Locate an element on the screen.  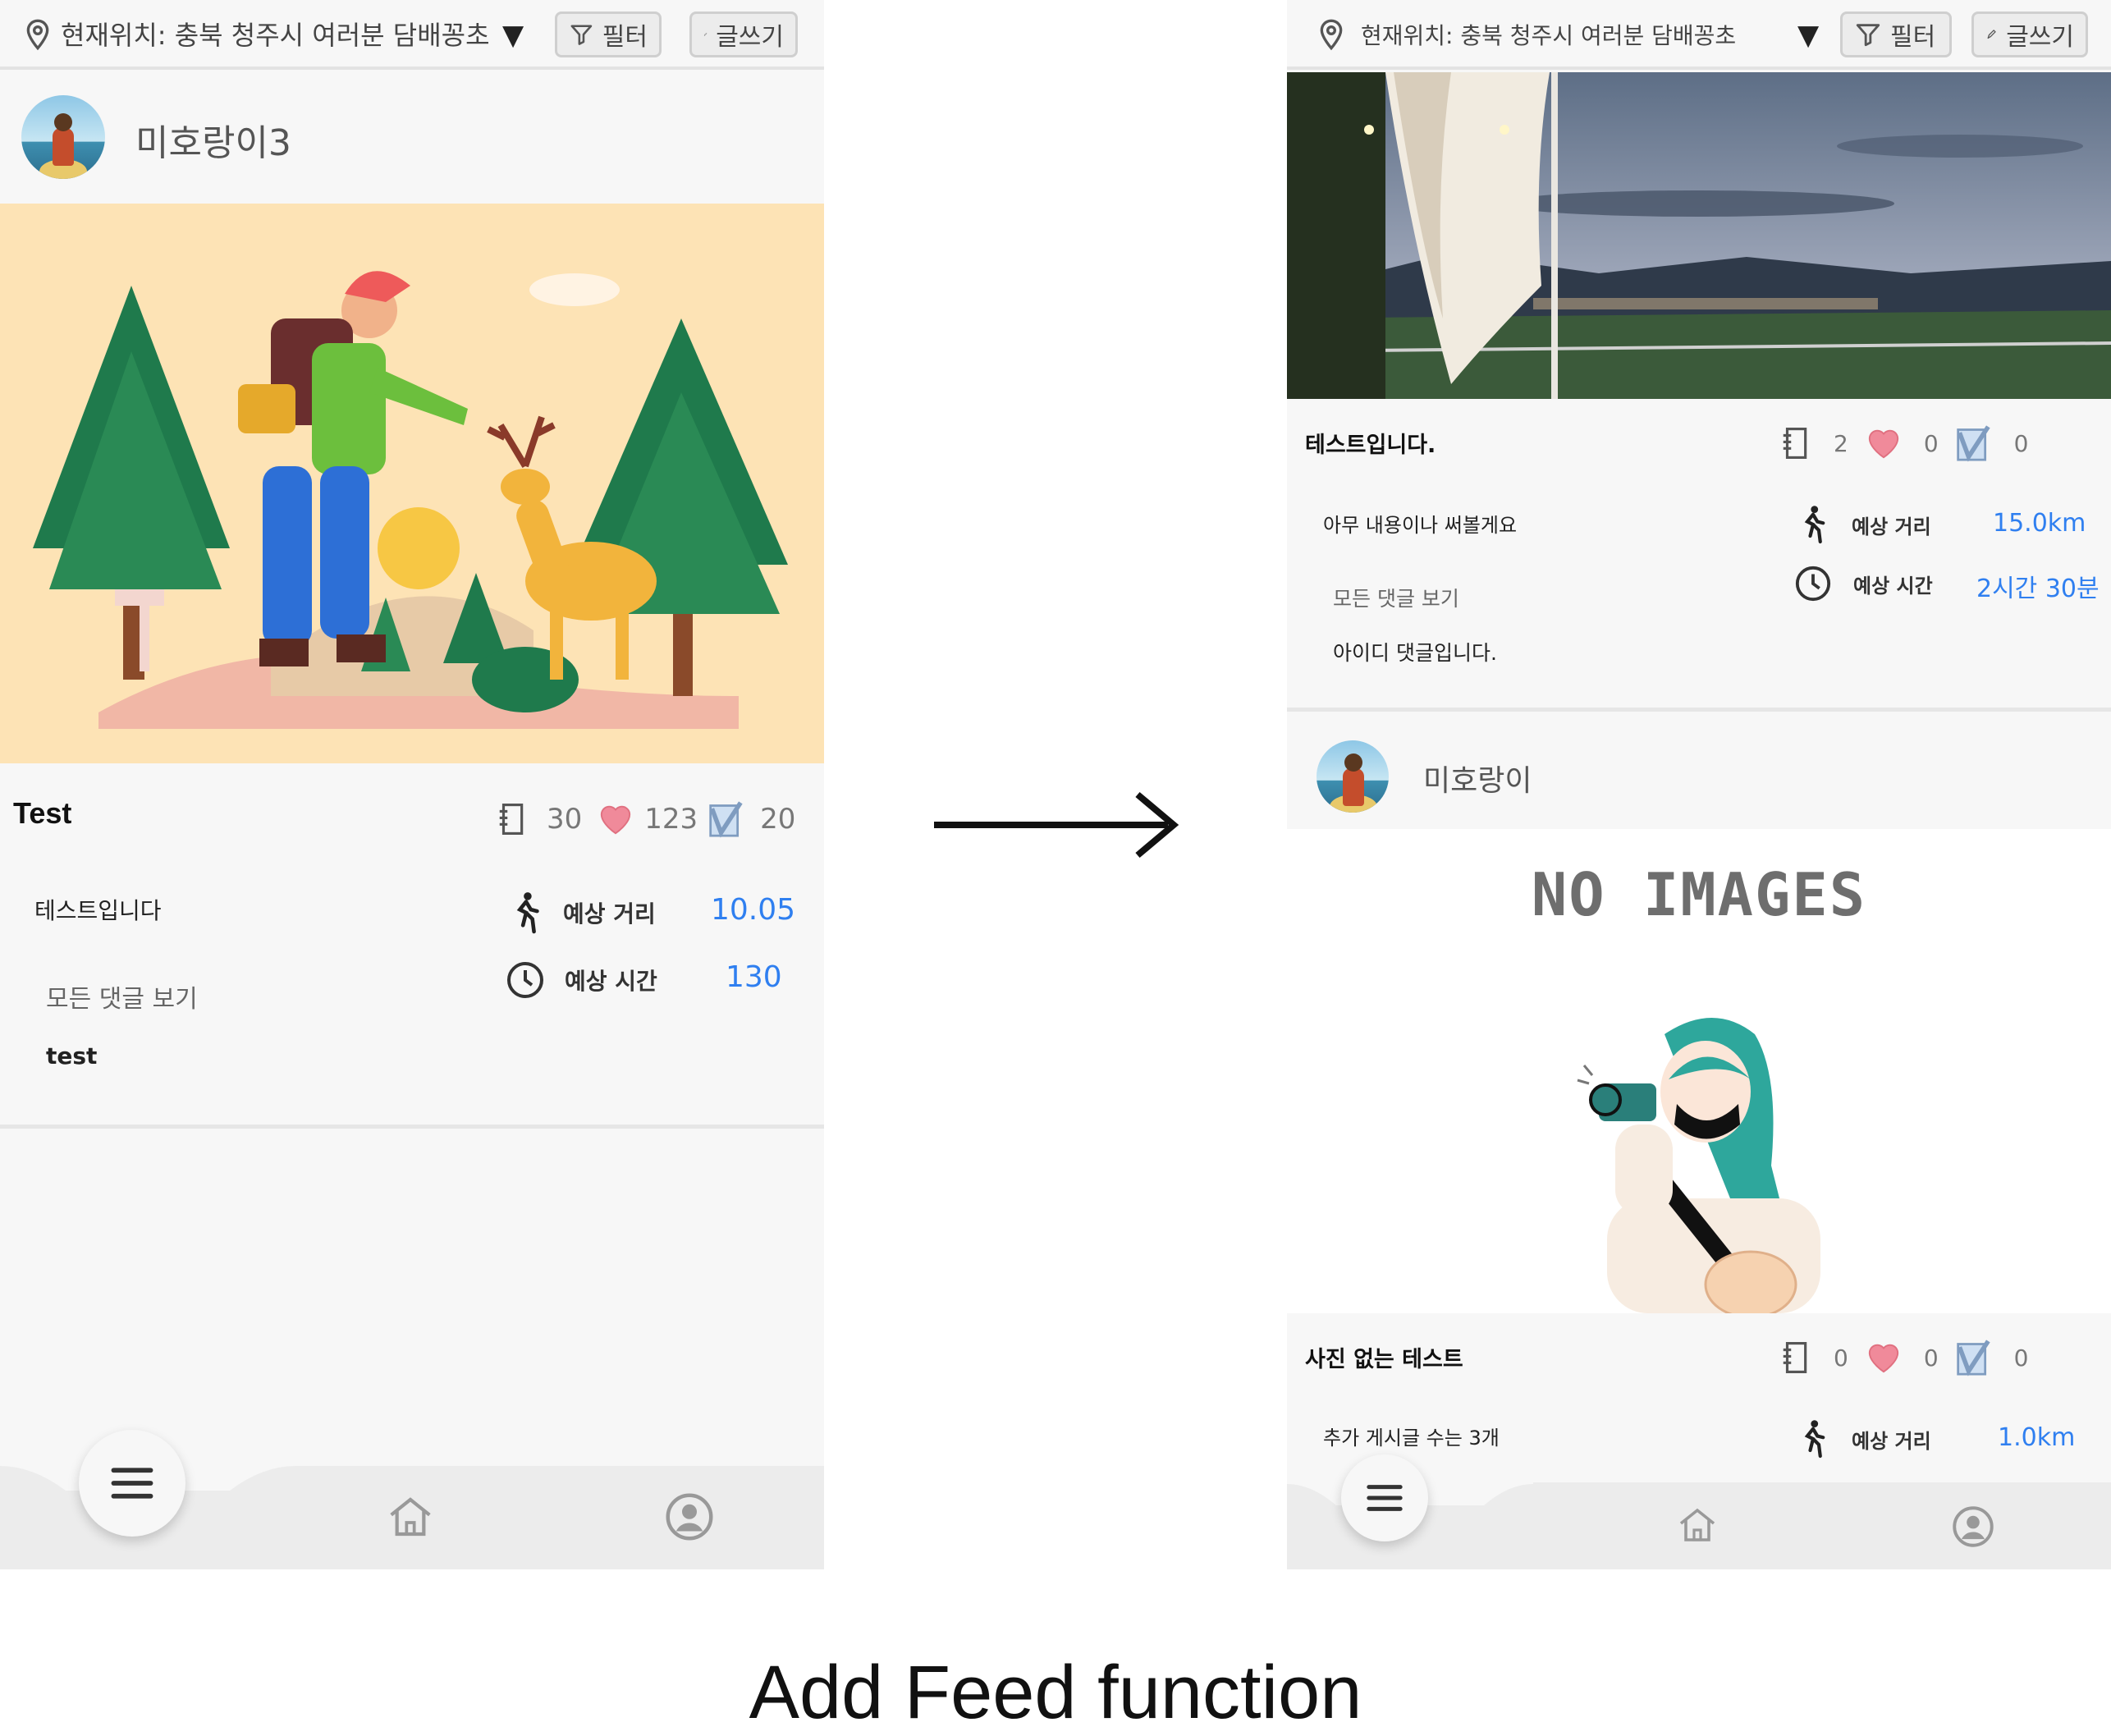
post-title: 테스트입니다. is located at coordinates (1371, 443).